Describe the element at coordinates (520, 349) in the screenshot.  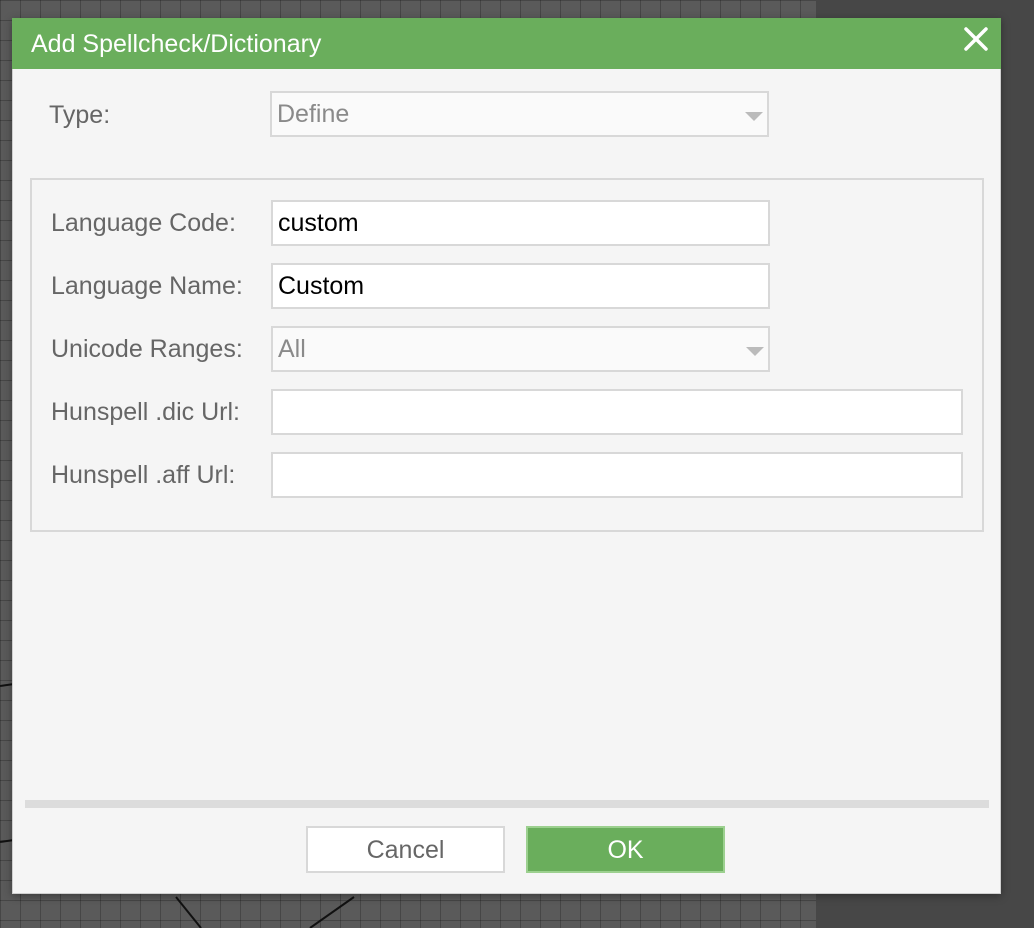
I see `unicode-ranges-select: All` at that location.